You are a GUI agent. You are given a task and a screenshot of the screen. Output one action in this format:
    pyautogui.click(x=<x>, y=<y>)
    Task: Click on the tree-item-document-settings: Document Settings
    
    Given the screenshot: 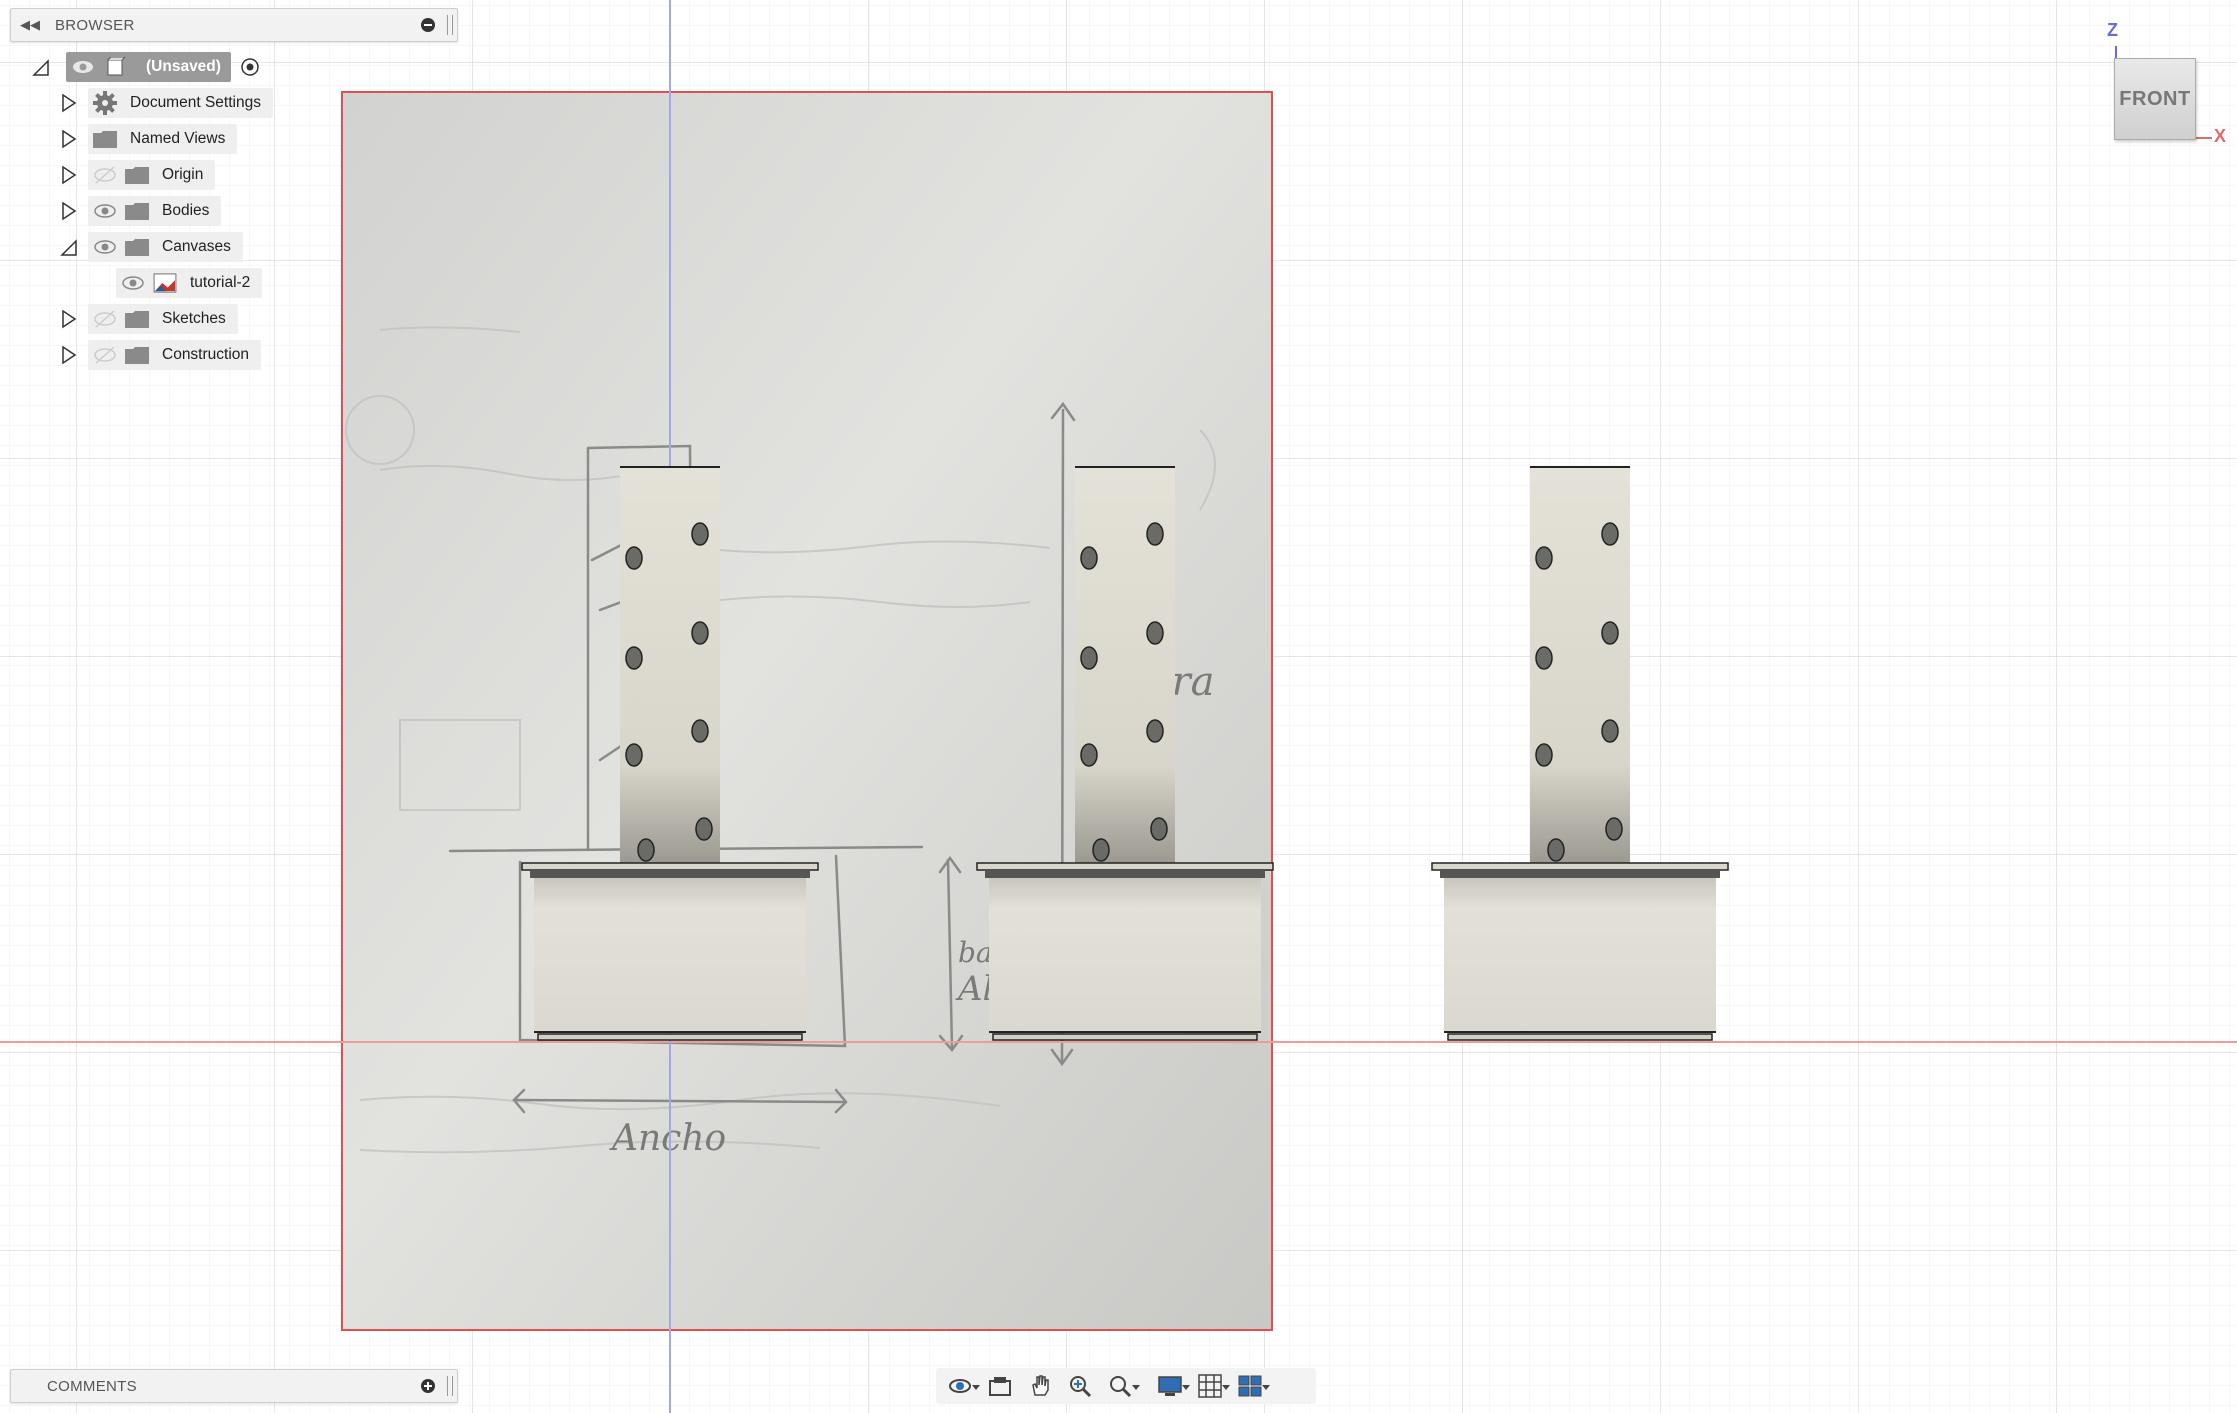 What is the action you would take?
    pyautogui.click(x=166, y=103)
    